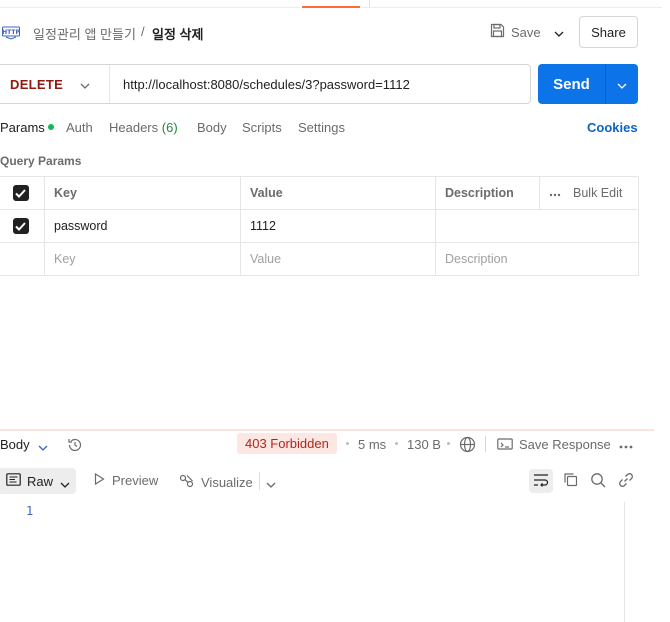 The width and height of the screenshot is (670, 622). I want to click on bulk-edit-cell: Bulk Edit, so click(589, 193).